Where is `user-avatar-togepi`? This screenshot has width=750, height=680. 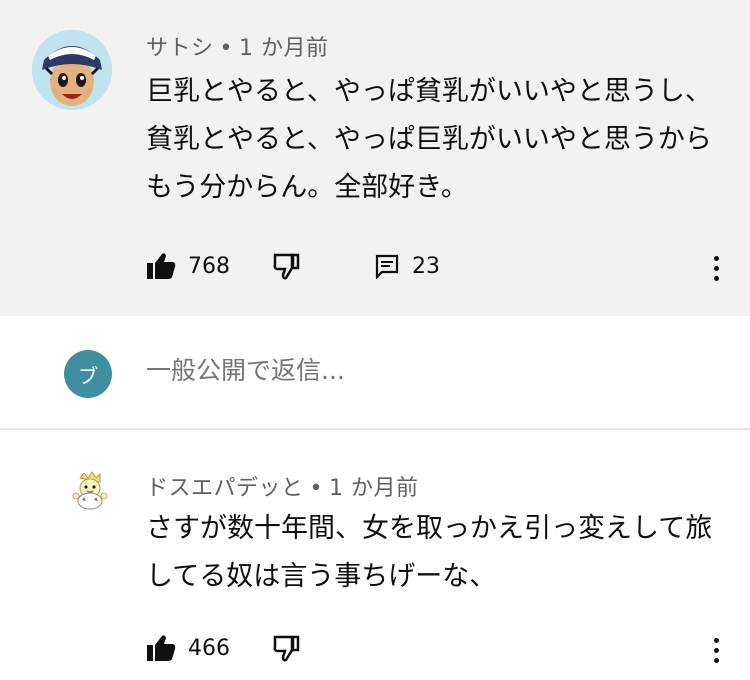
user-avatar-togepi is located at coordinates (90, 490).